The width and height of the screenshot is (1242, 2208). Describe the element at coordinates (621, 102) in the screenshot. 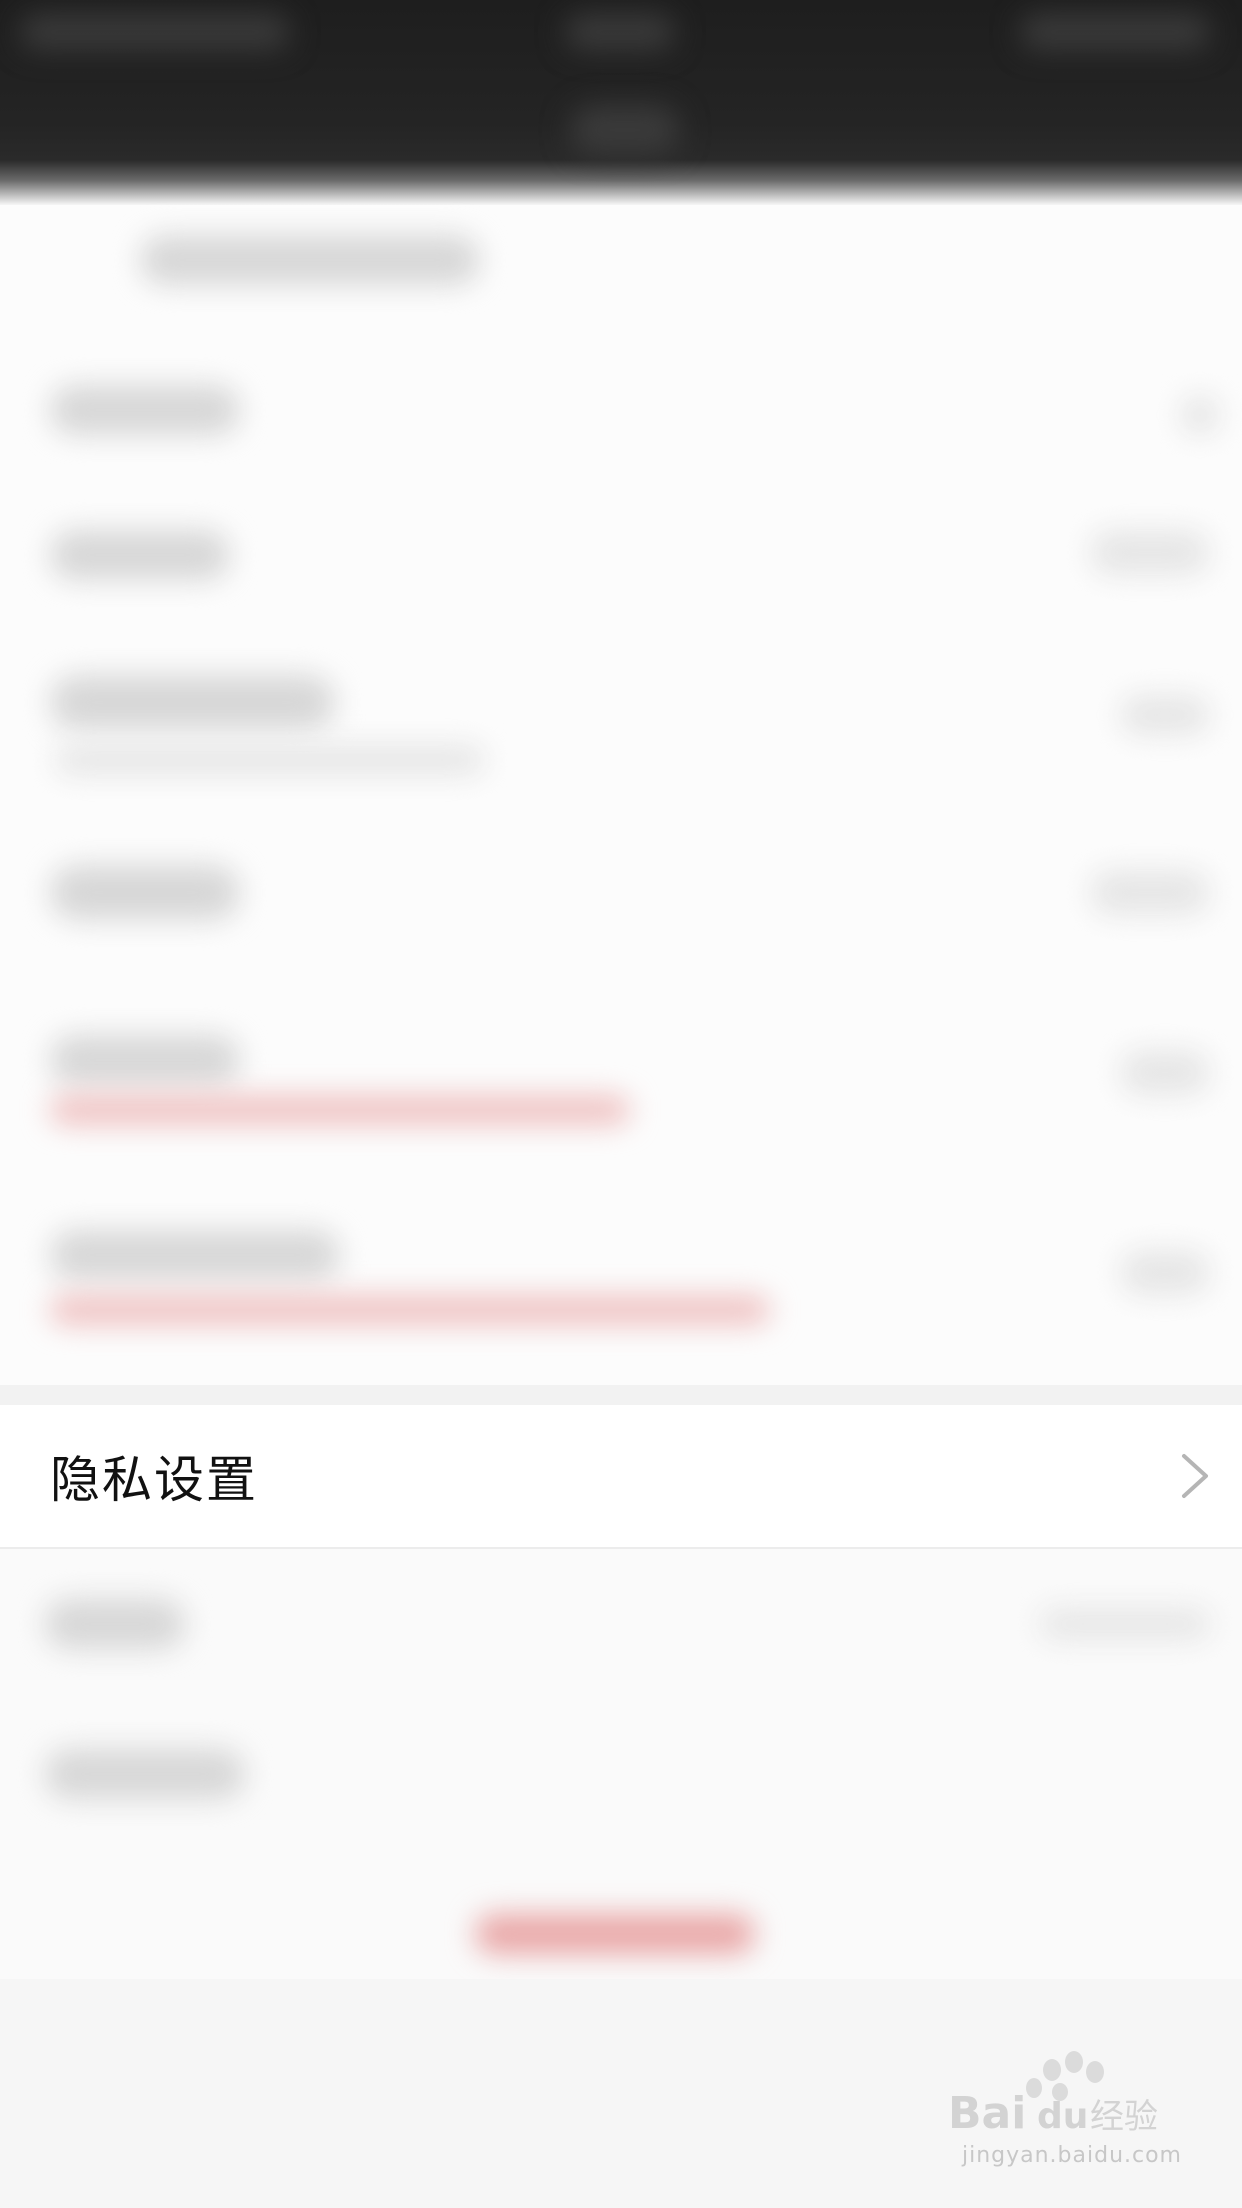

I see `status-and-nav-bar` at that location.